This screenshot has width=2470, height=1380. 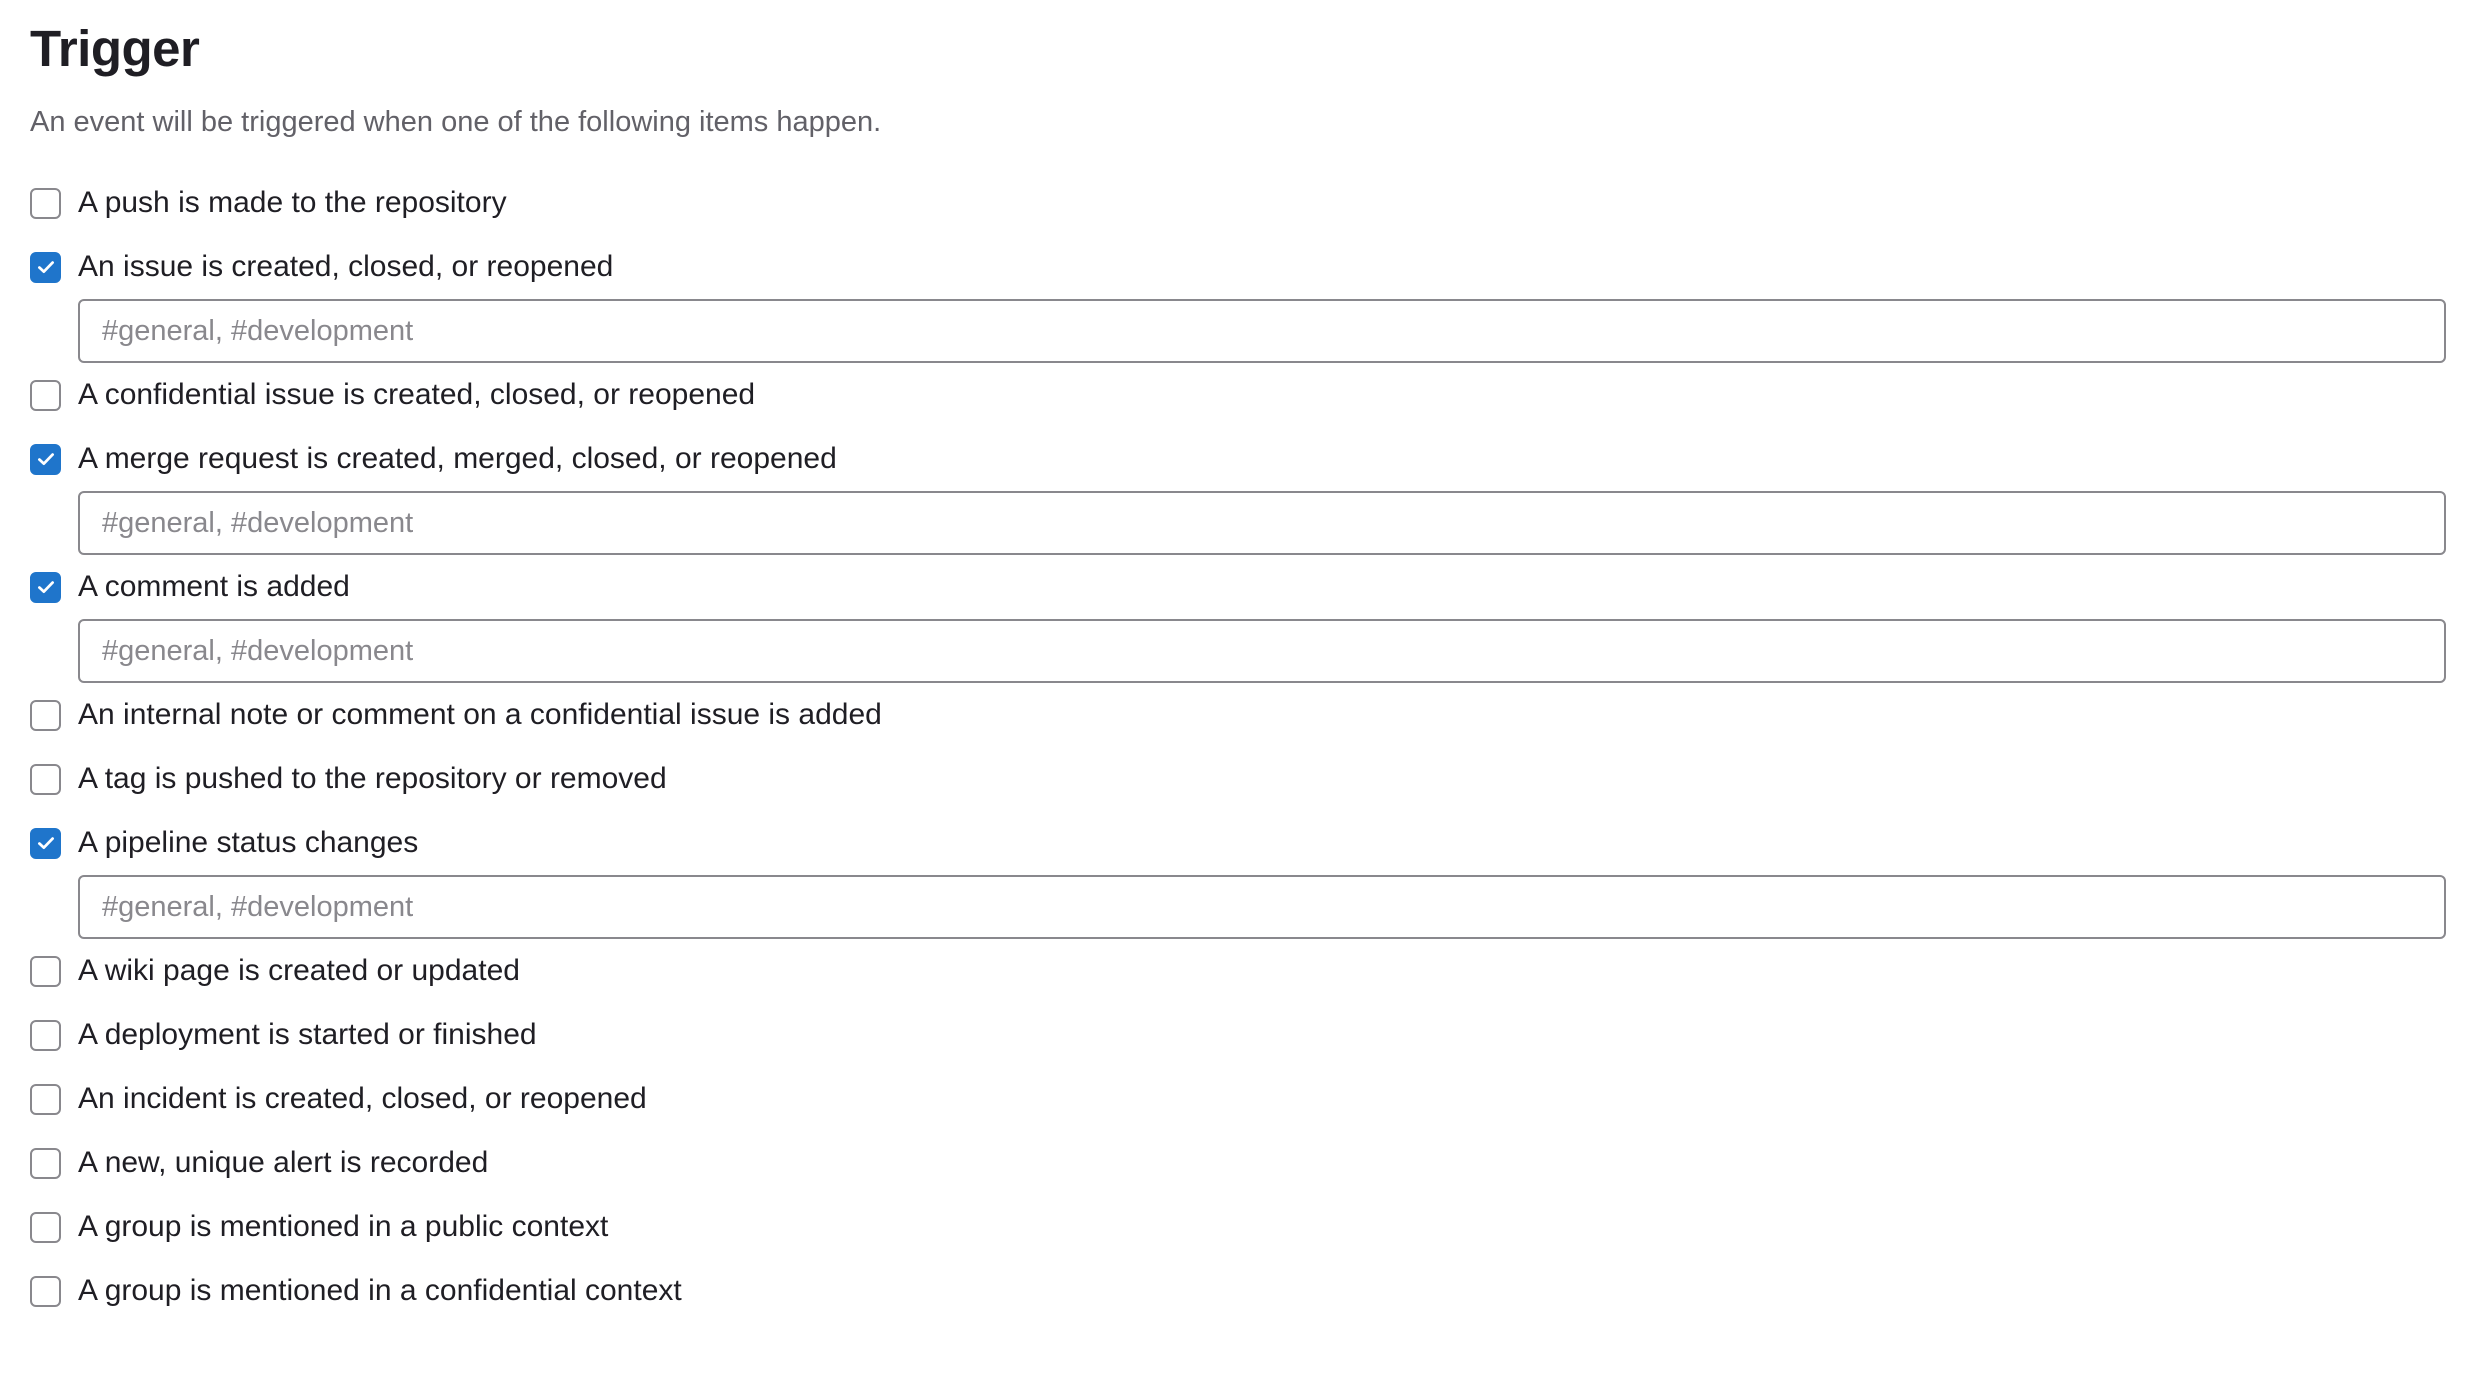 I want to click on trigger-checkbox-incident, so click(x=45, y=1099).